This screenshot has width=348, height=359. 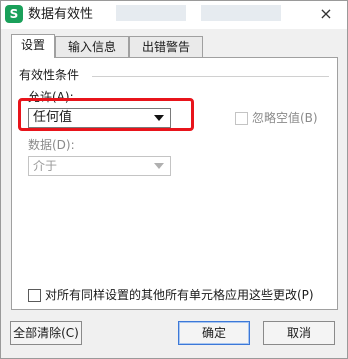 I want to click on data-select: 介于, so click(x=99, y=166).